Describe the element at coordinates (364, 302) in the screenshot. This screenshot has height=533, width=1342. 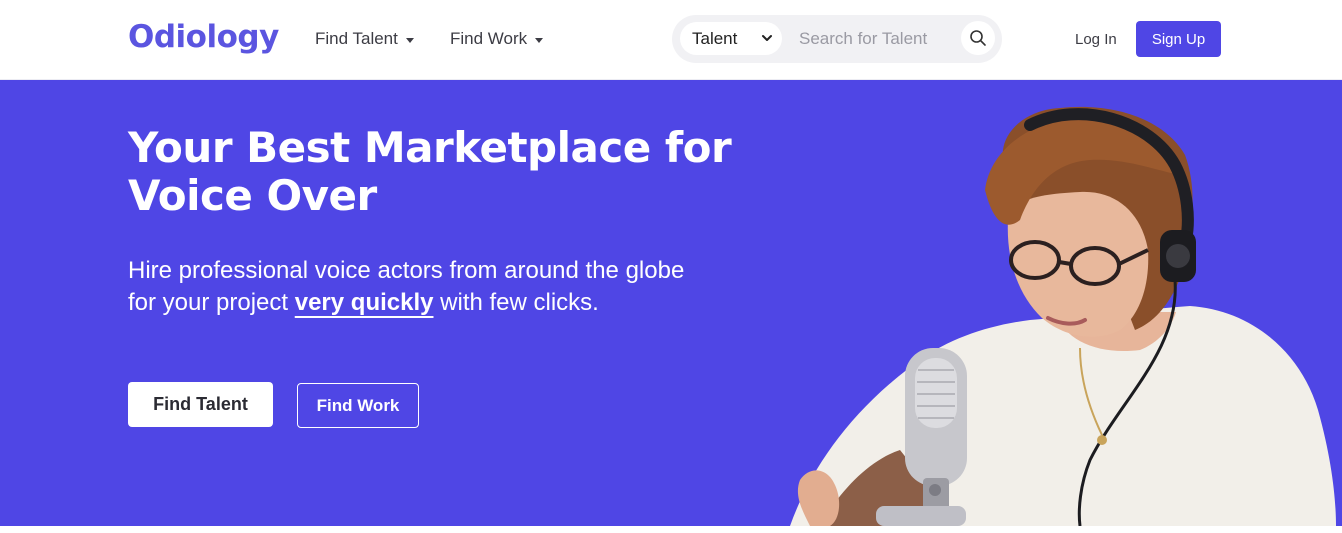
I see `hero-subtitle-emphasis: very quickly` at that location.